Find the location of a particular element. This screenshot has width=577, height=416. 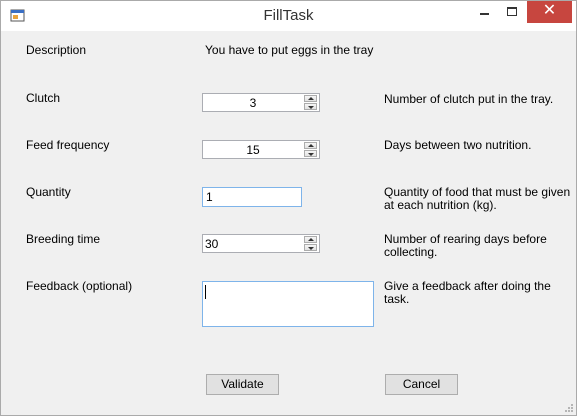

quantity-input is located at coordinates (252, 197).